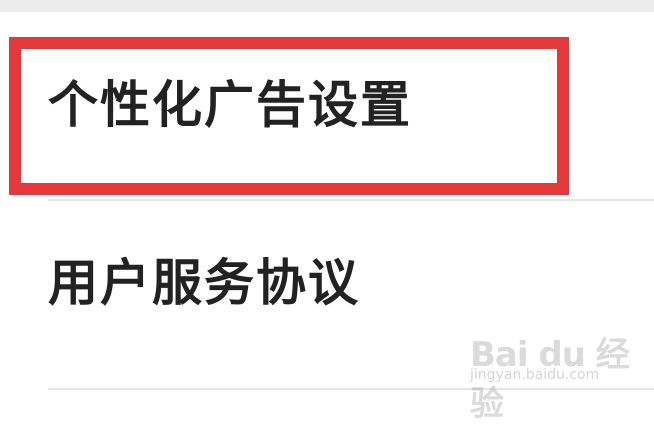 This screenshot has width=654, height=425. I want to click on baidu-jingyan-watermark: Bai du 经验 jingyan.baidu.com, so click(555, 374).